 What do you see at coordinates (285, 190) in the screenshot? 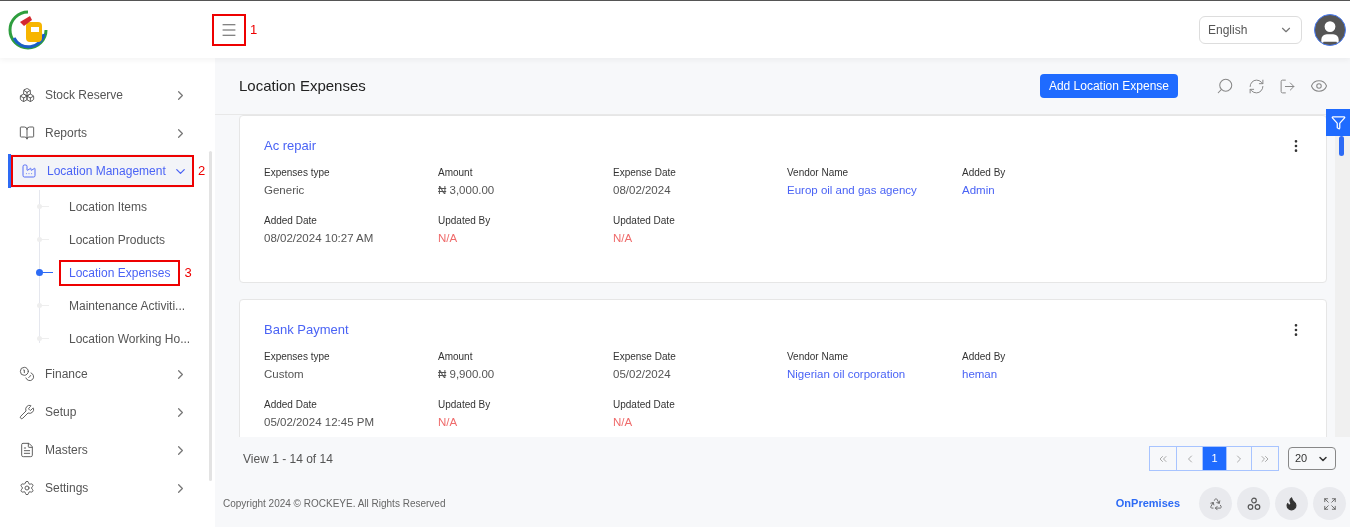
I see `field-value: Generic` at bounding box center [285, 190].